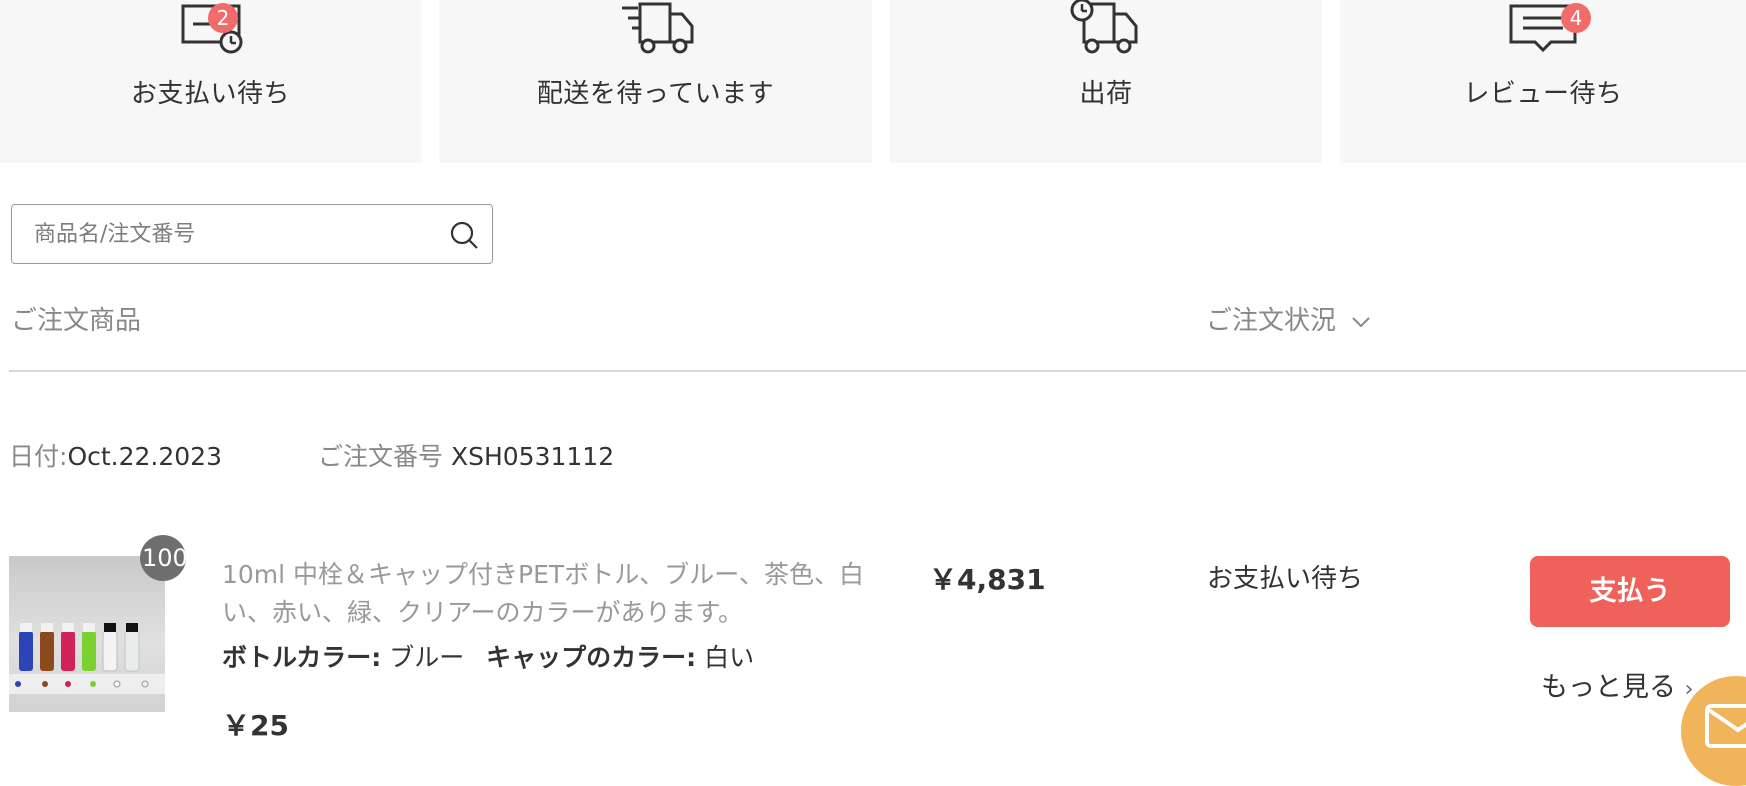  I want to click on search-input, so click(234, 234).